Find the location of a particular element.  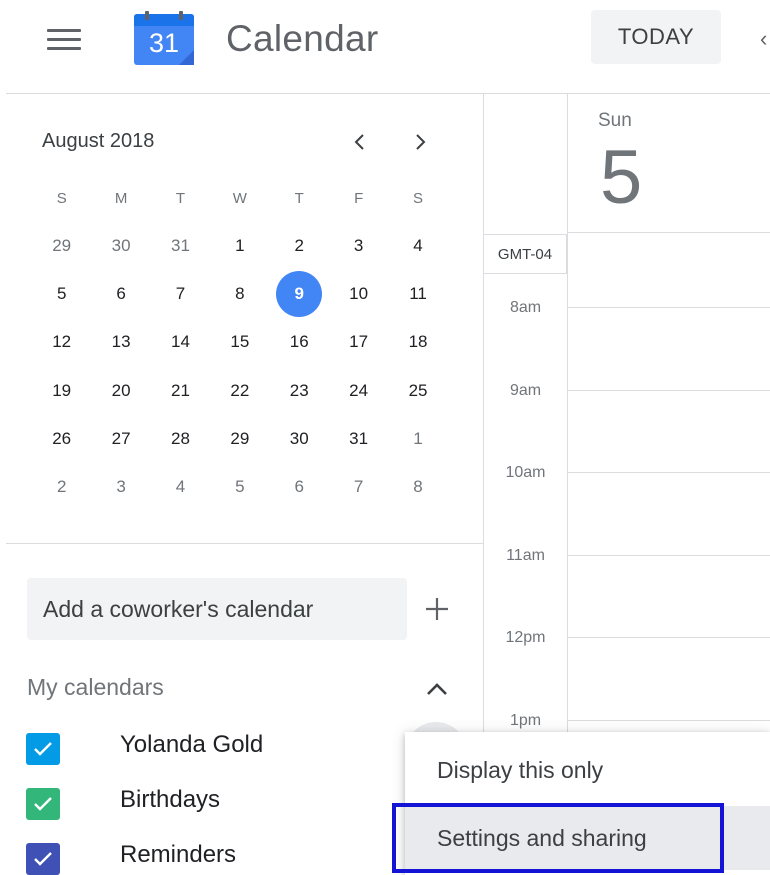

mini-calendar-prev-month-icon is located at coordinates (360, 142).